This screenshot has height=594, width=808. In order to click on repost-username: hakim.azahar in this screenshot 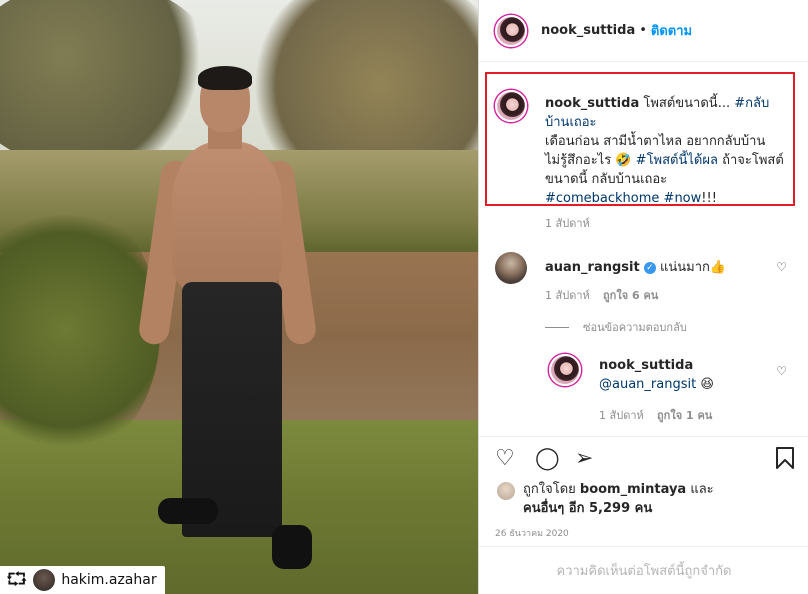, I will do `click(108, 580)`.